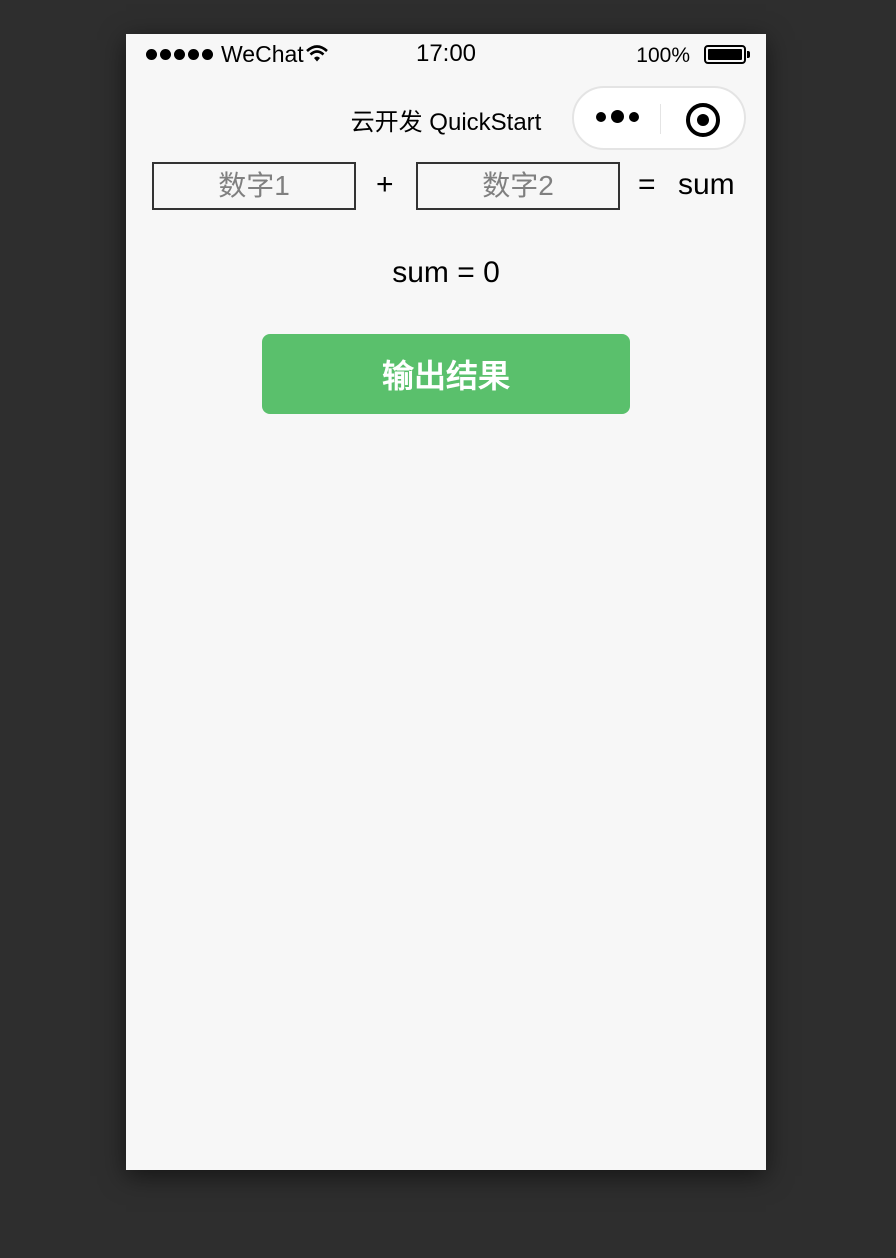  What do you see at coordinates (491, 272) in the screenshot?
I see `sum-result-value: 0` at bounding box center [491, 272].